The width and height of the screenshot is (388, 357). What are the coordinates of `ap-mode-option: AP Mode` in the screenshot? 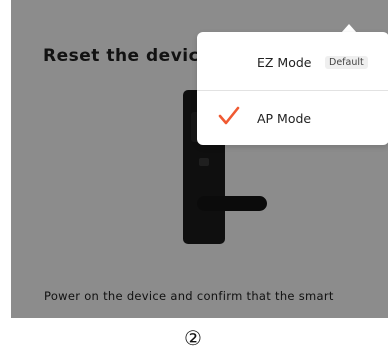 It's located at (292, 118).